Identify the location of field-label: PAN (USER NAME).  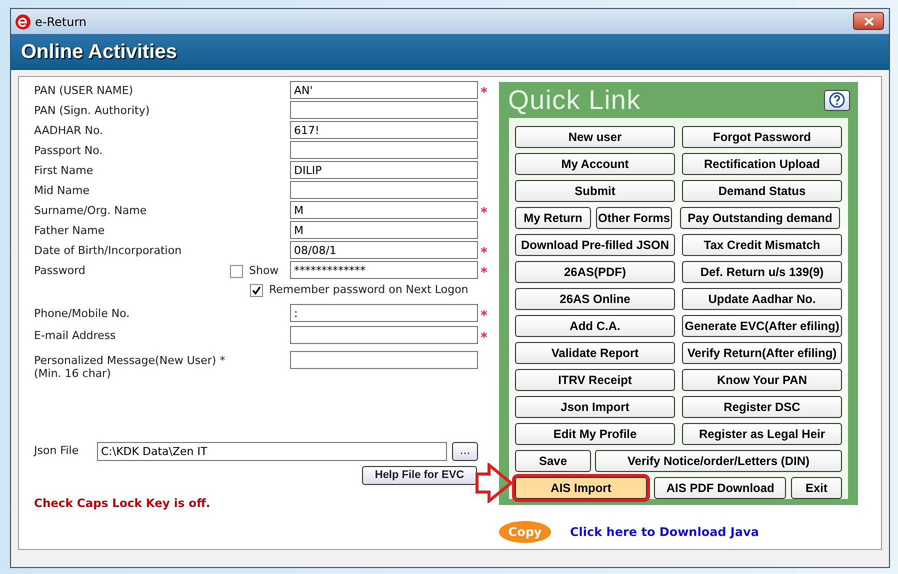
(84, 90).